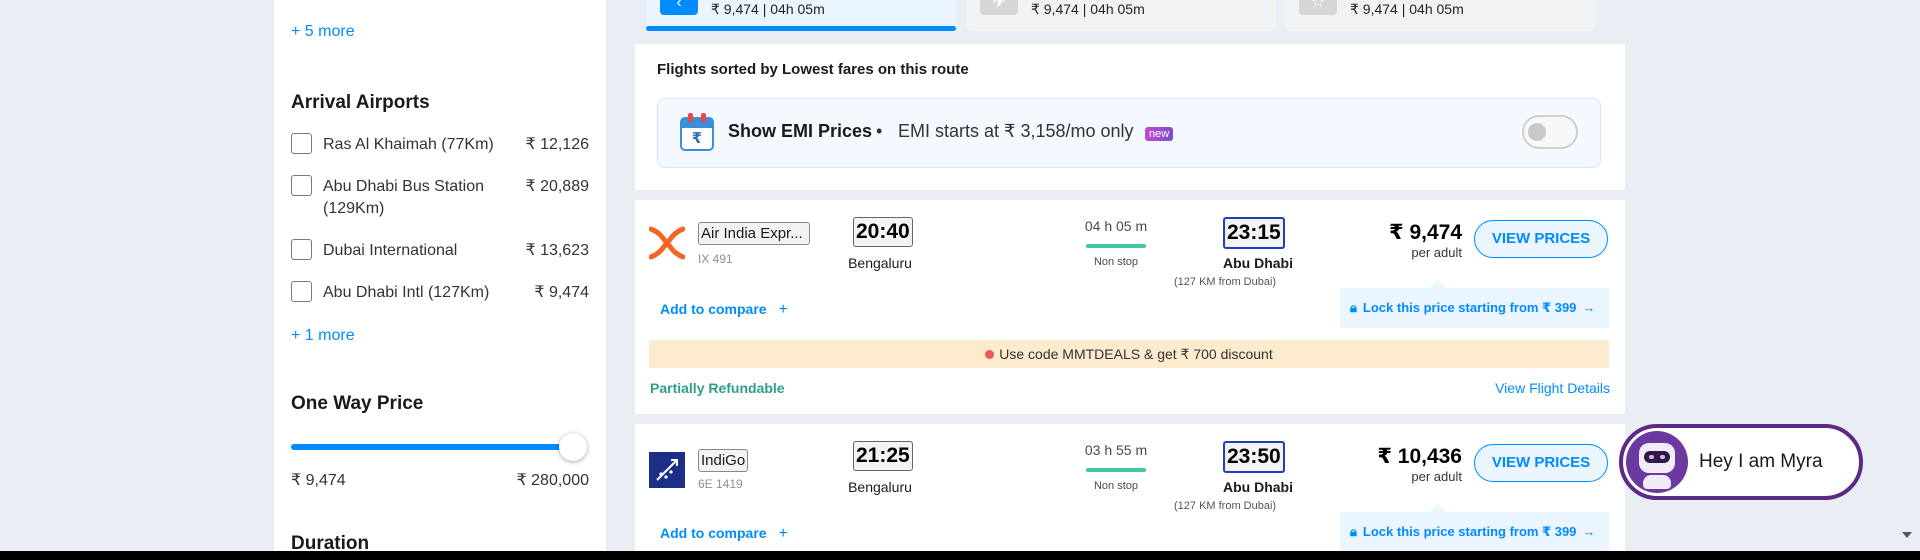  I want to click on price-max-label: ₹ 280,000, so click(552, 480).